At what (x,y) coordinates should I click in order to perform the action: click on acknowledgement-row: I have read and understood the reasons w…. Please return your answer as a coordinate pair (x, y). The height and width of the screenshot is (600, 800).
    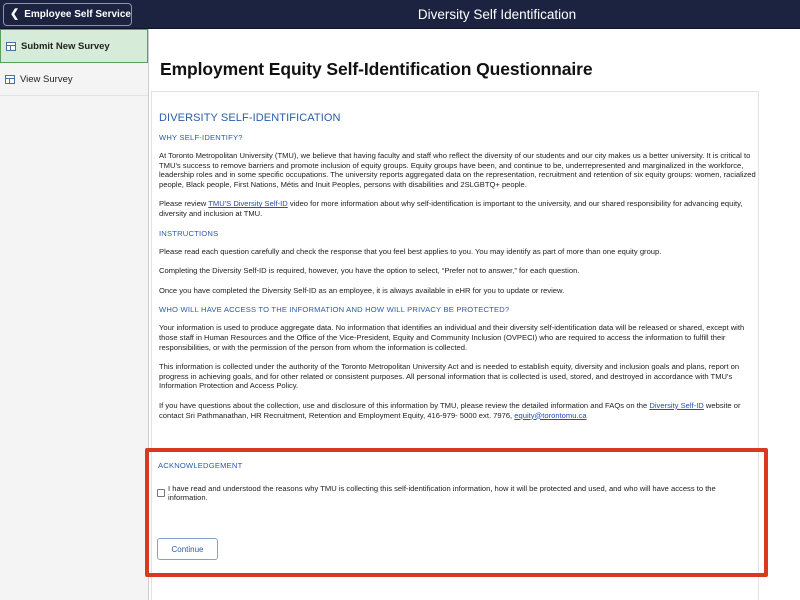
    Looking at the image, I should click on (457, 493).